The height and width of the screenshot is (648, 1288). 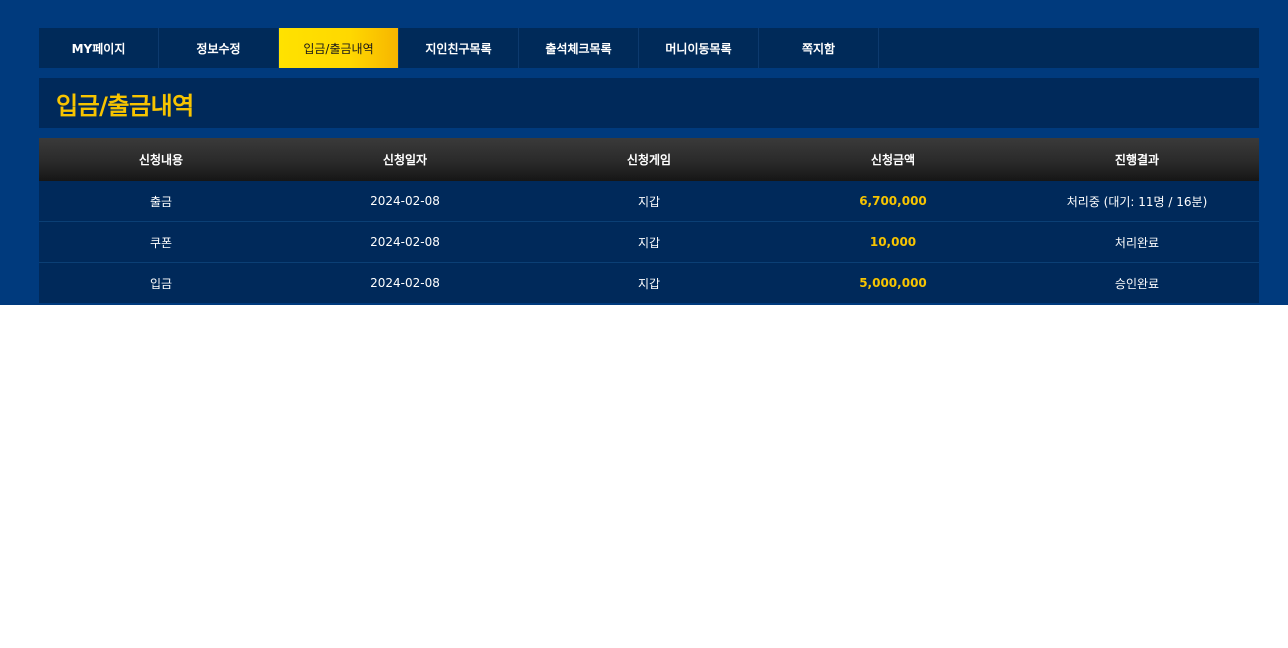 What do you see at coordinates (893, 159) in the screenshot?
I see `column-header-request-amount: 신청금액` at bounding box center [893, 159].